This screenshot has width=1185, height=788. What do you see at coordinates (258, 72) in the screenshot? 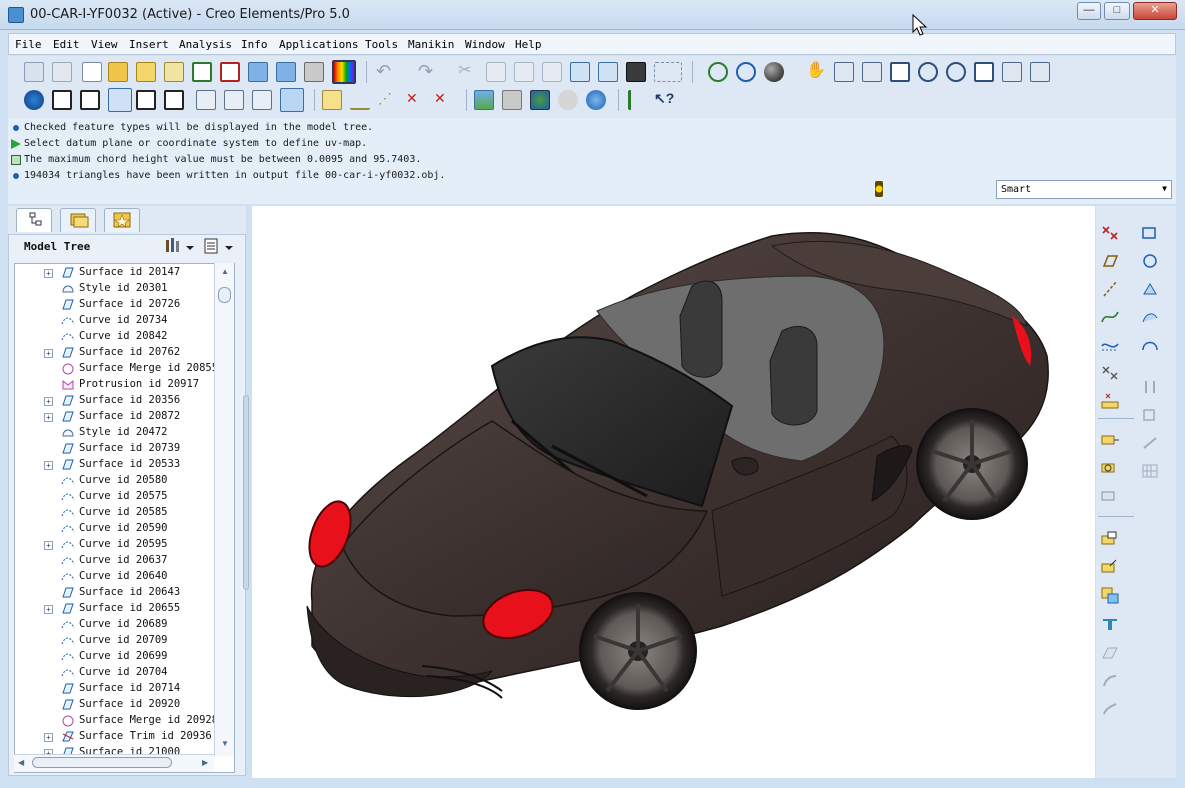
I see `save-icon` at bounding box center [258, 72].